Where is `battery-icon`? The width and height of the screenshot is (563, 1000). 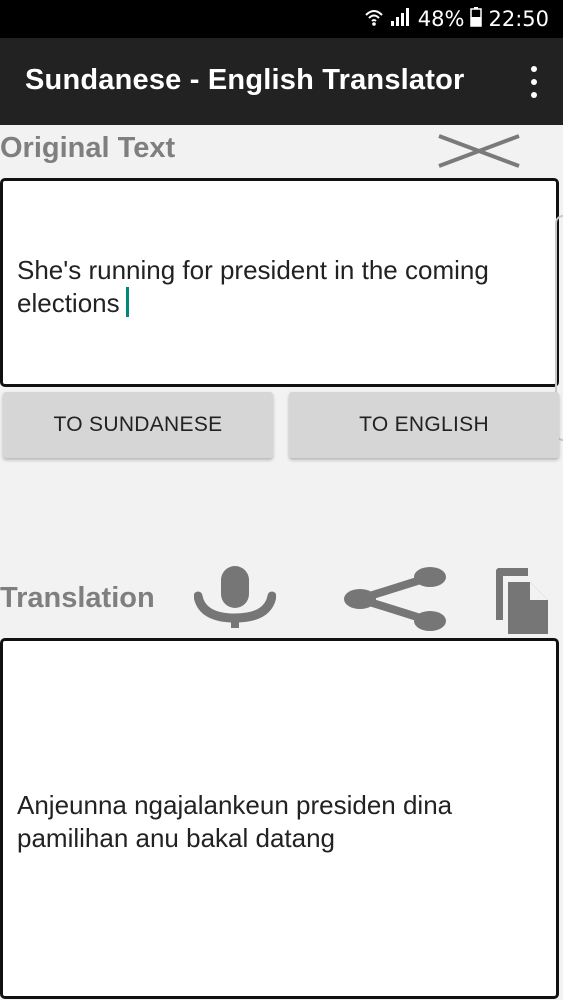
battery-icon is located at coordinates (476, 19).